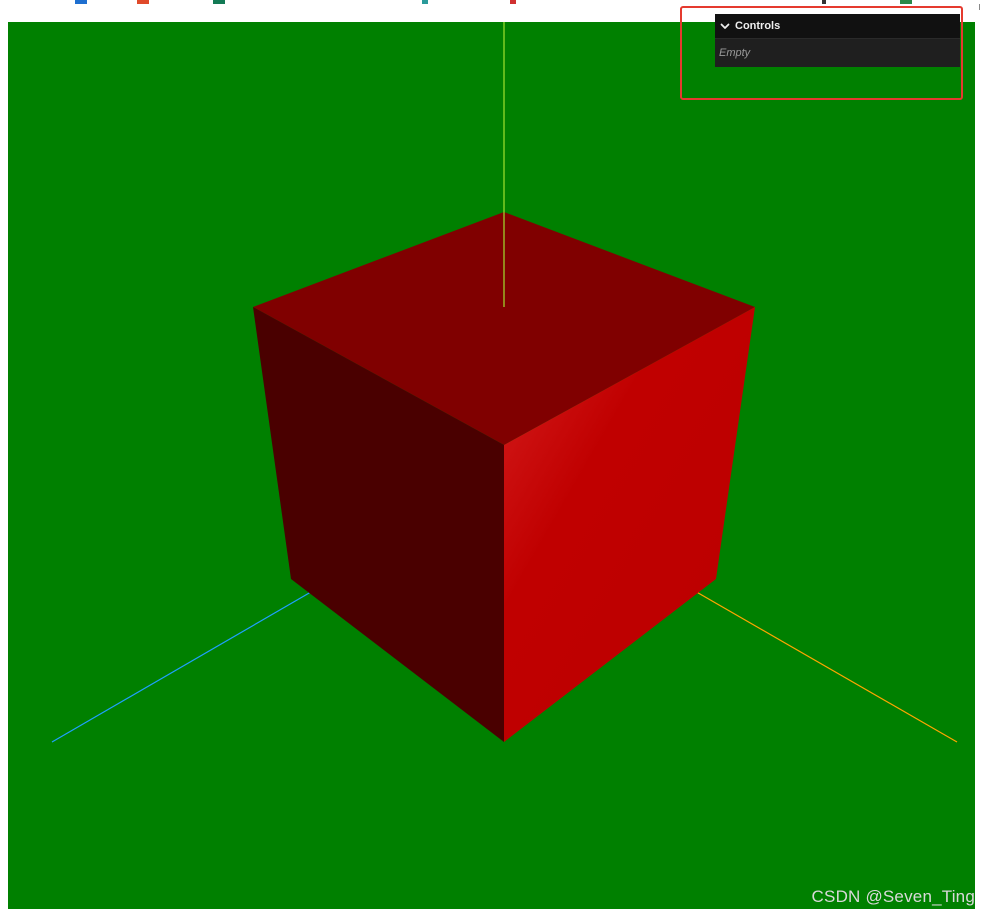  I want to click on controls-panel: Controls Empty, so click(837, 40).